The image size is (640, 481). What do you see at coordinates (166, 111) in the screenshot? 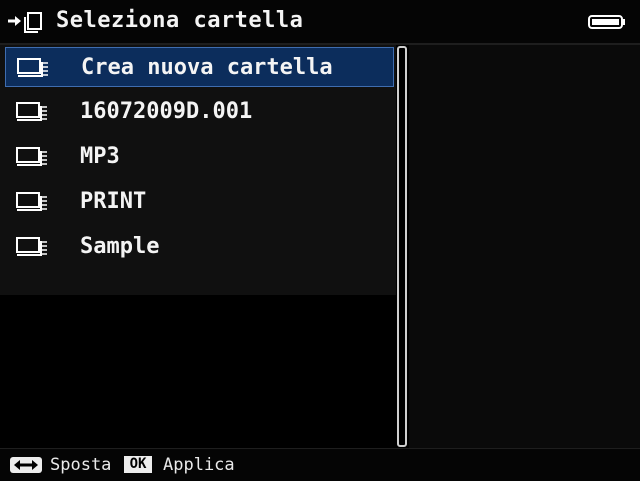
I see `folder-label: 16072009D.001` at bounding box center [166, 111].